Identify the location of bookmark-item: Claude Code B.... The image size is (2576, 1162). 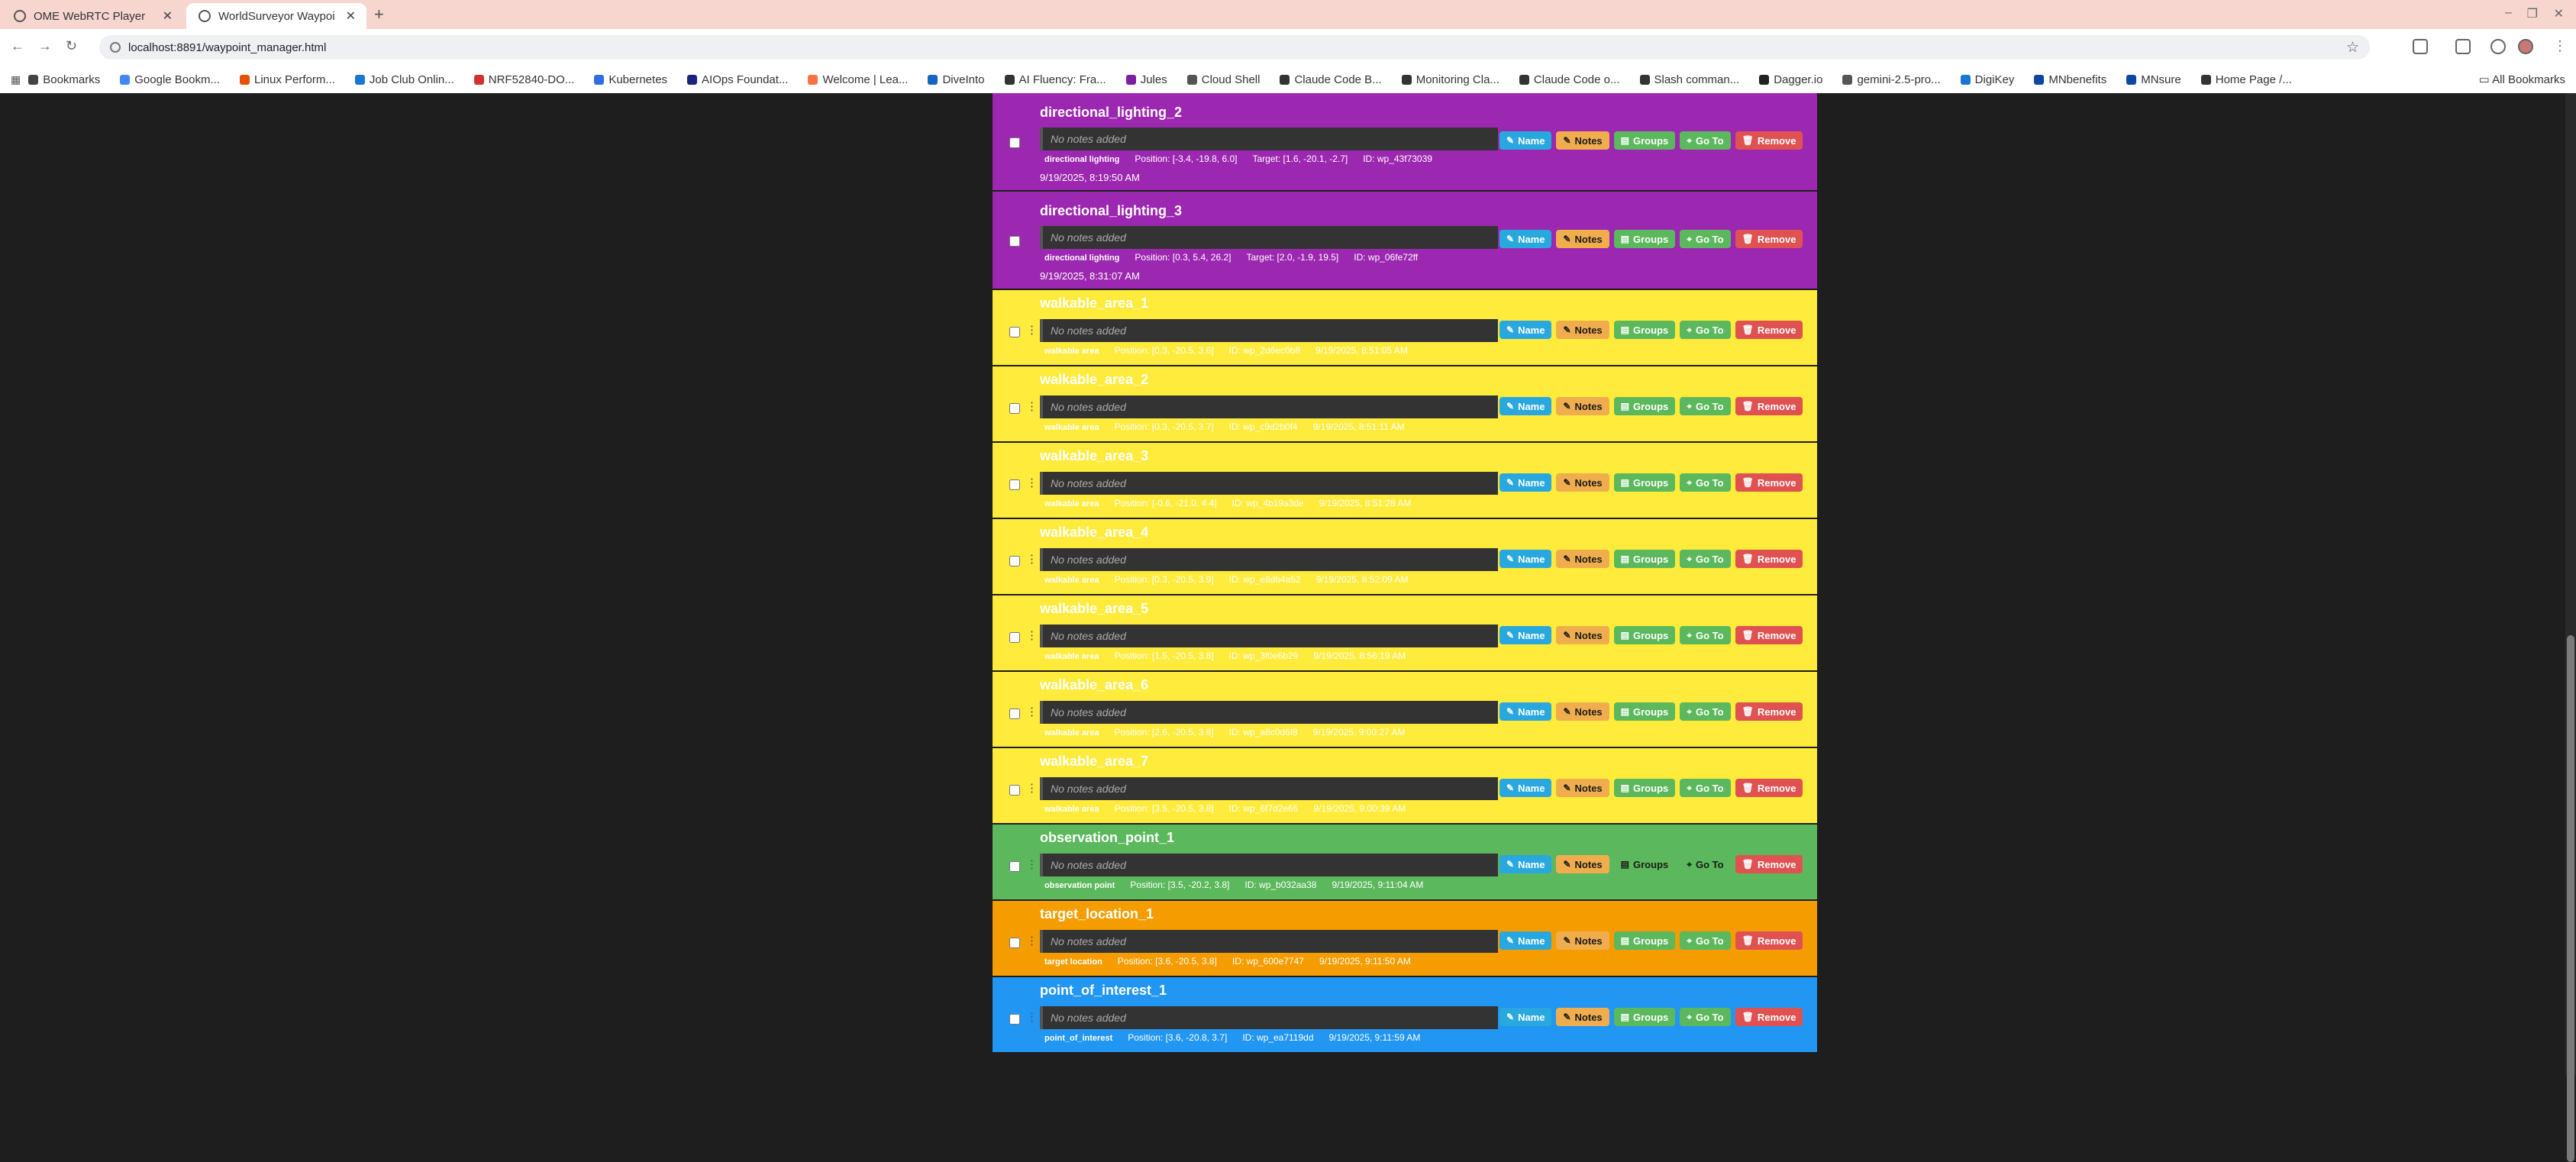
(1331, 79).